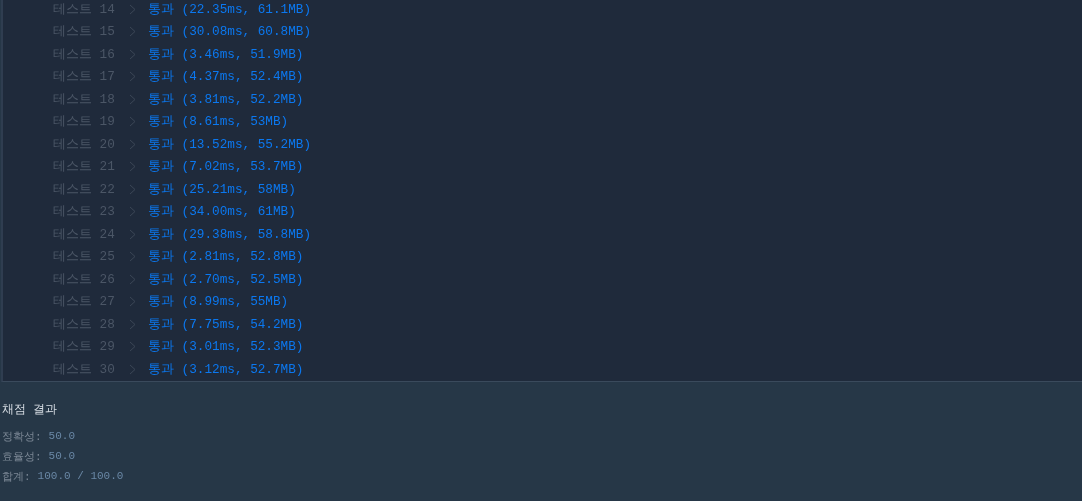  I want to click on test-result: 통과 (13.52ms, 55.2MB), so click(230, 144).